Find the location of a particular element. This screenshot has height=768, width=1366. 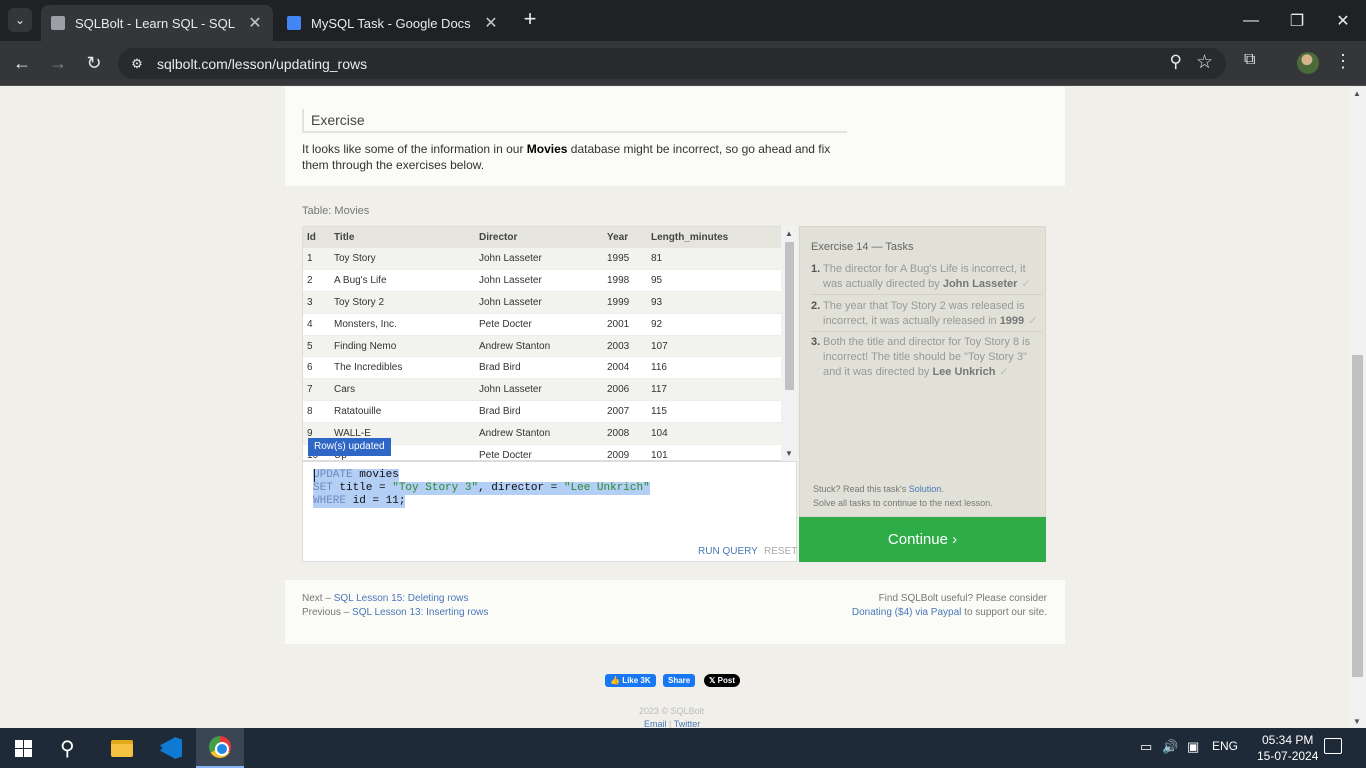

back-arrow-icon: ← is located at coordinates (22, 63).